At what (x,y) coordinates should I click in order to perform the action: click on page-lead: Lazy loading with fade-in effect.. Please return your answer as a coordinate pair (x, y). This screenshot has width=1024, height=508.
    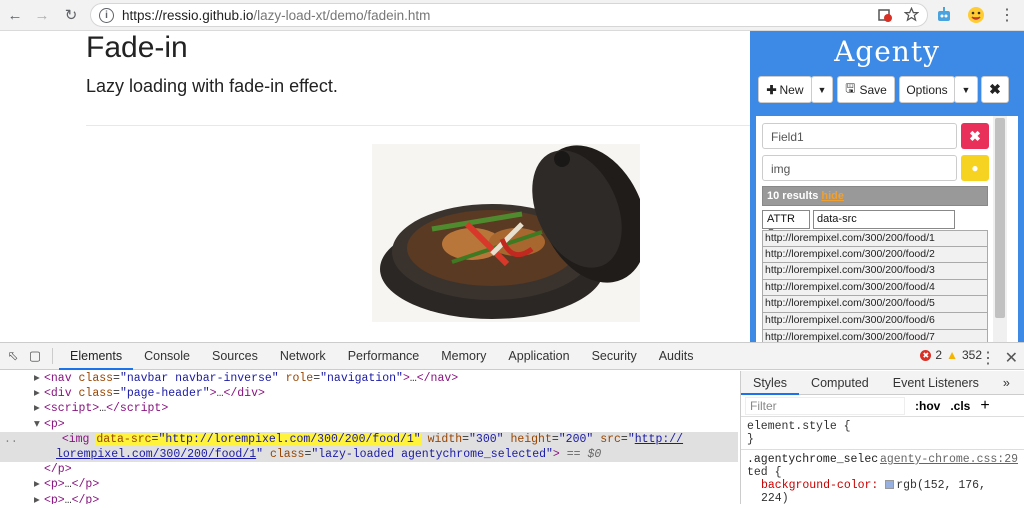
    Looking at the image, I should click on (212, 86).